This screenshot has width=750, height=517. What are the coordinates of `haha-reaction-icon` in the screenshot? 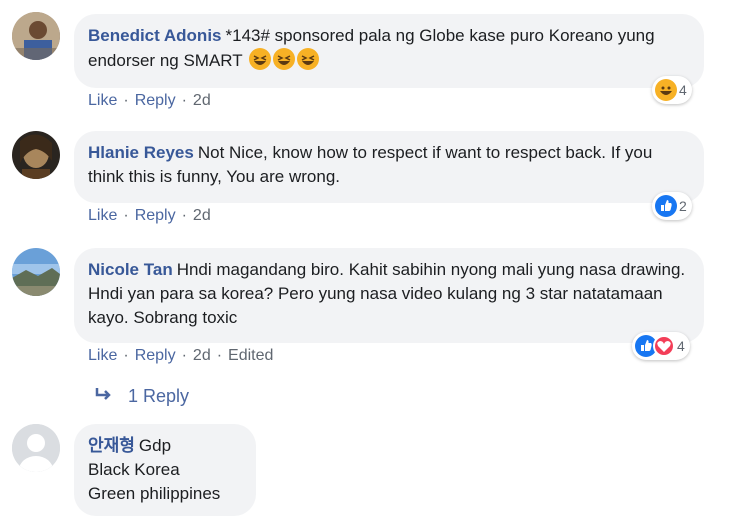 It's located at (666, 90).